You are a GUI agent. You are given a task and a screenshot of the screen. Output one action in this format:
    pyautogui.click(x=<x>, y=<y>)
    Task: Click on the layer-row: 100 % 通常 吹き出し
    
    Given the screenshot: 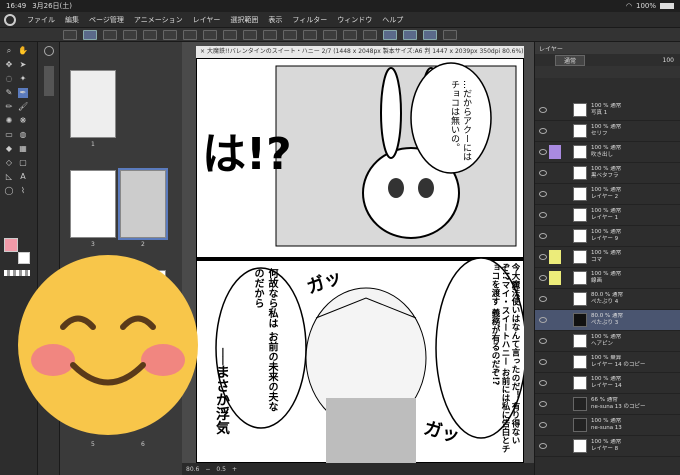 What is the action you would take?
    pyautogui.click(x=607, y=152)
    